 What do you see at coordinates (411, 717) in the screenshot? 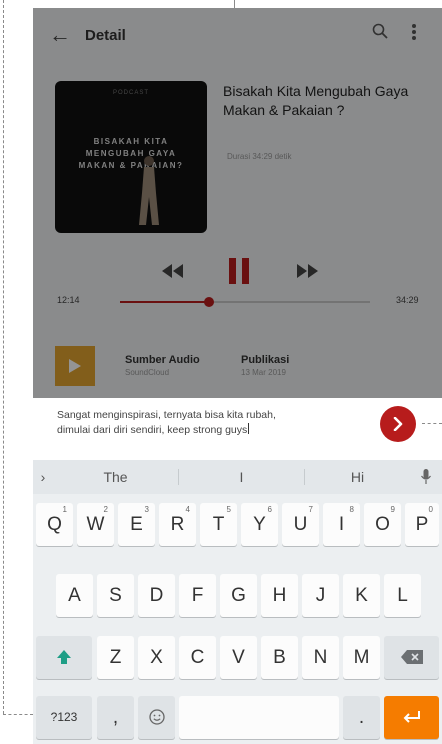
I see `enter-key` at bounding box center [411, 717].